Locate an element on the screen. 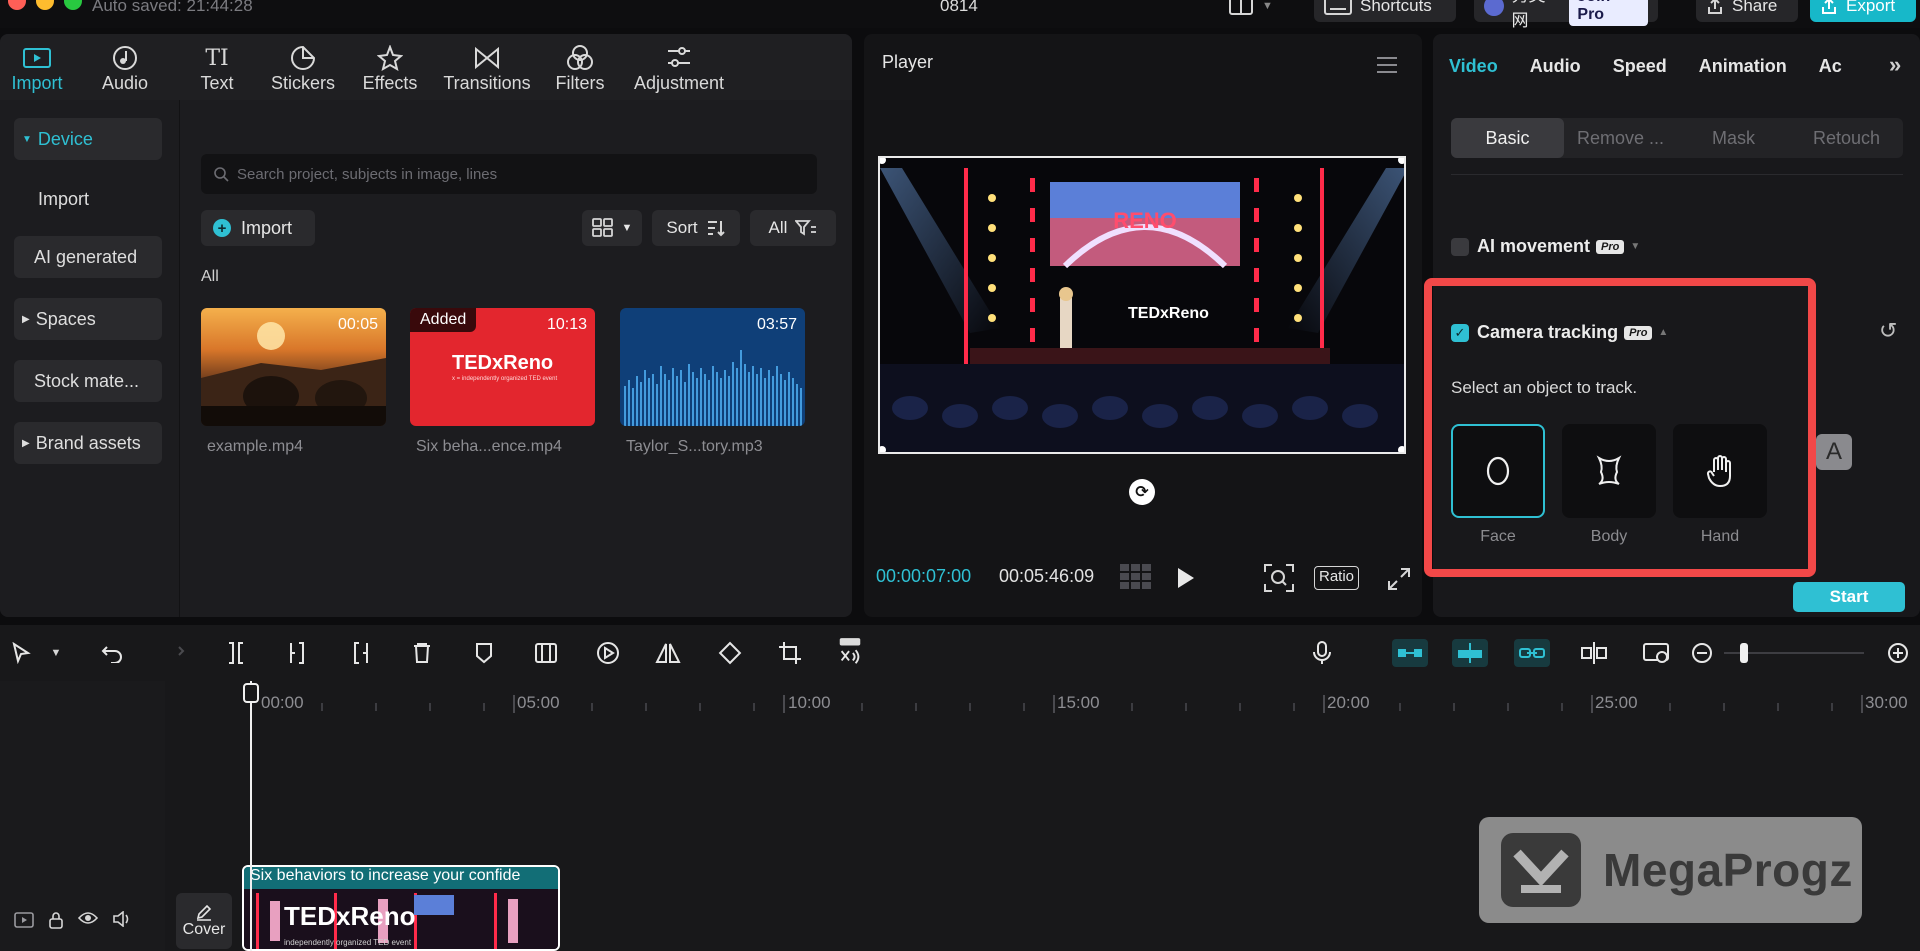 The image size is (1920, 951). import-button: + Import is located at coordinates (258, 228).